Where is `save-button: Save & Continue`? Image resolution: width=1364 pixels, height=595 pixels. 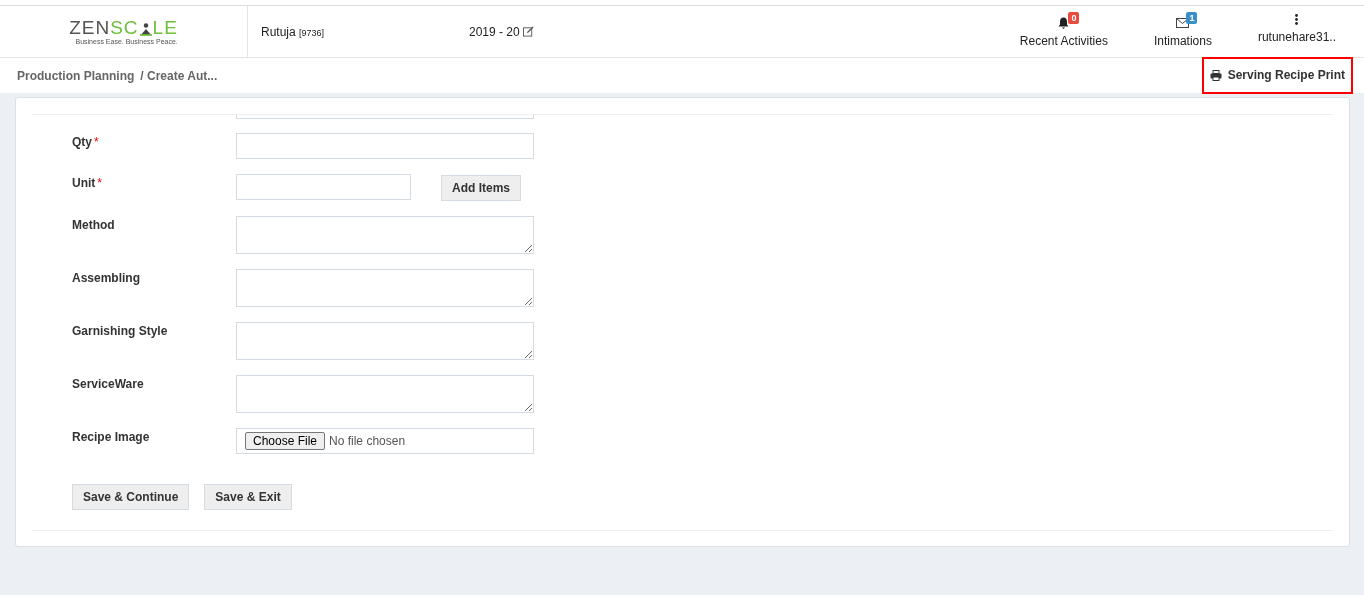
save-button: Save & Continue is located at coordinates (131, 497).